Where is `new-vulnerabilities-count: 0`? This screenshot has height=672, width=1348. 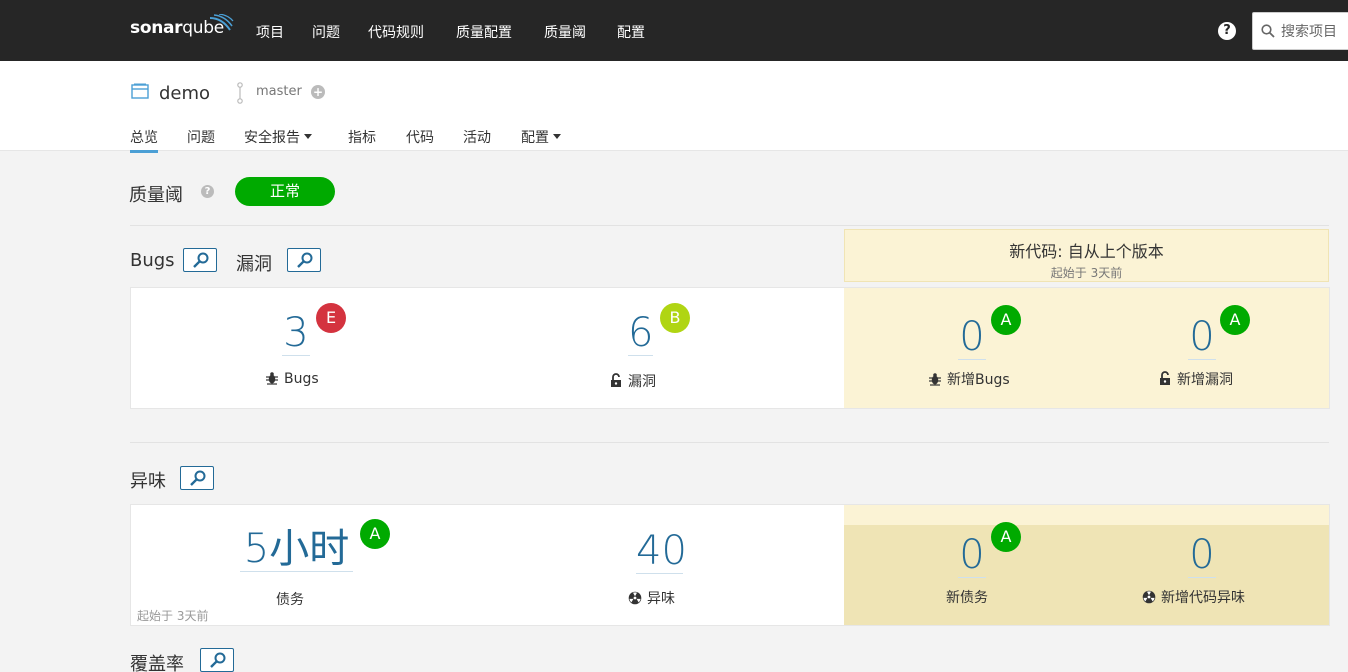 new-vulnerabilities-count: 0 is located at coordinates (1202, 338).